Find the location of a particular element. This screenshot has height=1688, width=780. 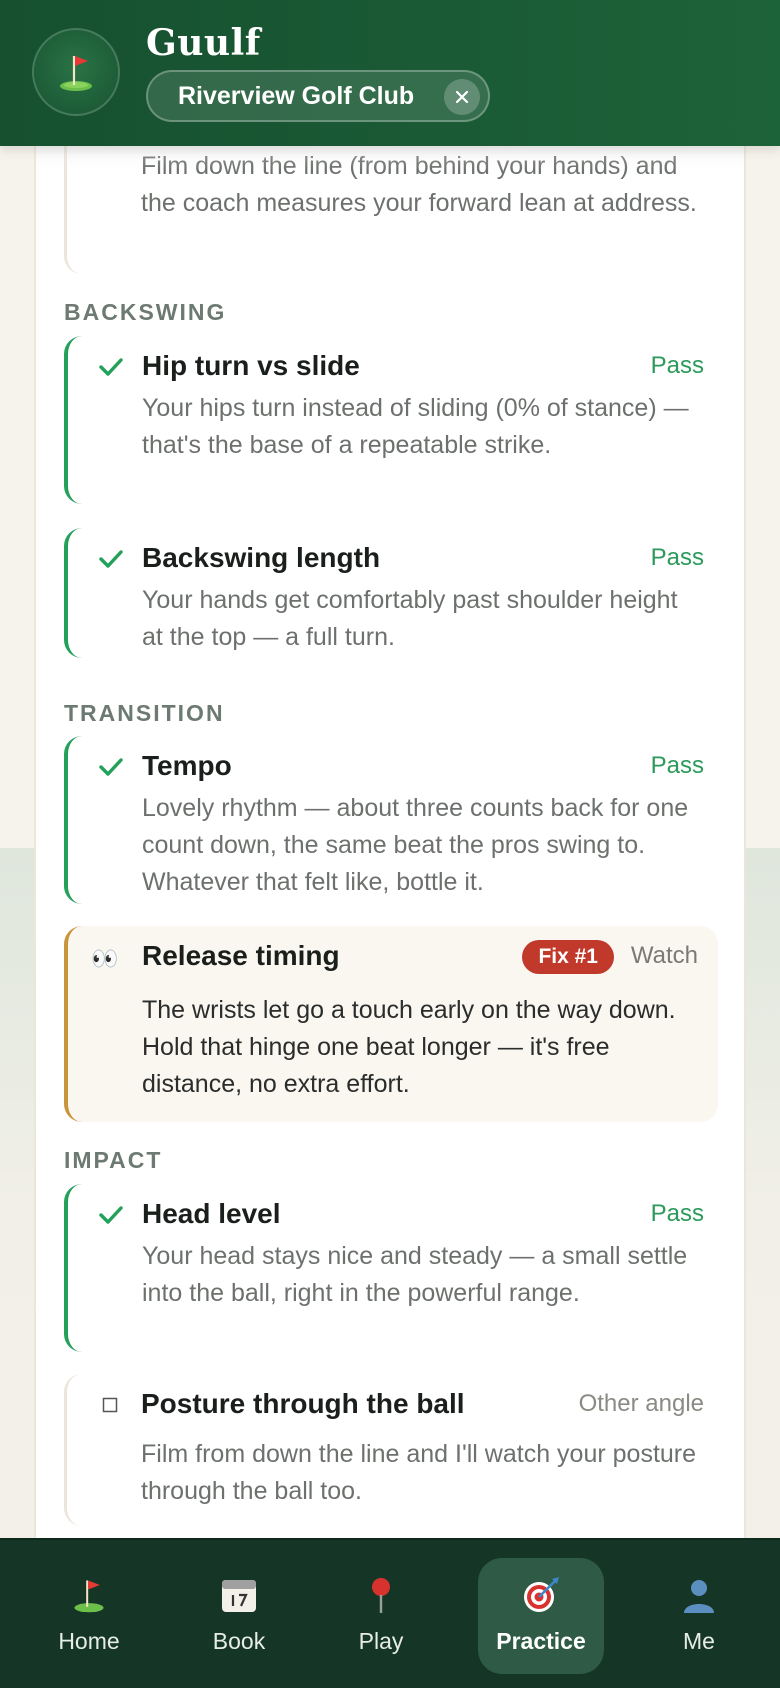

user-icon is located at coordinates (699, 1595).